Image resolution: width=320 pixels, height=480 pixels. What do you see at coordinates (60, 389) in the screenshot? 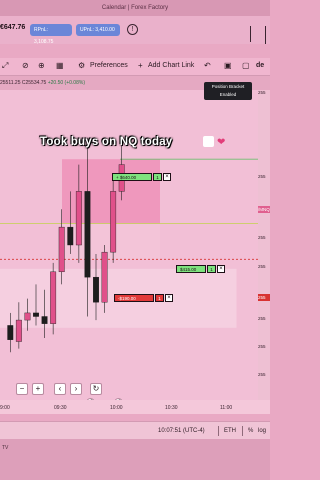
I see `scroll-left-button: ‹` at bounding box center [60, 389].